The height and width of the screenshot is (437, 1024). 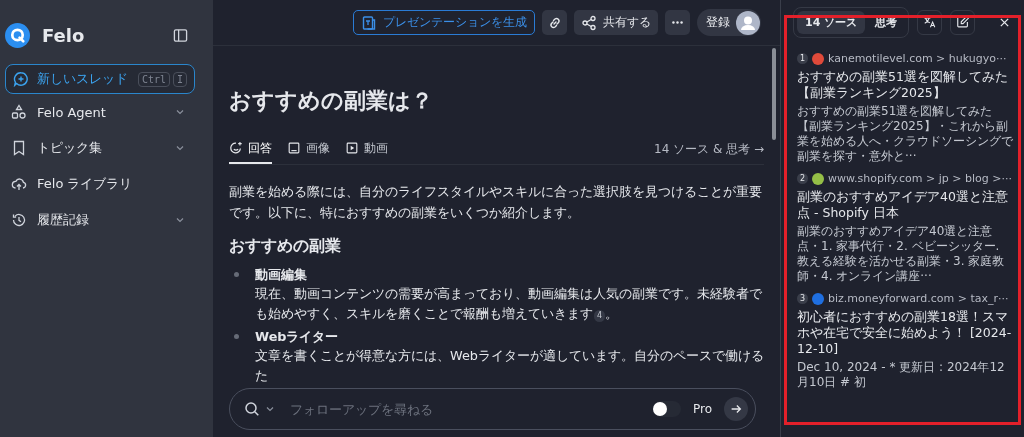 I want to click on list-item-text: 現在、動画コンテンツの需要が高まっており、動画編集は人気の副業です。未経験者でも始めやすく、スキルを磨くことで報酬も増えていきます 4 。, so click(x=509, y=304).